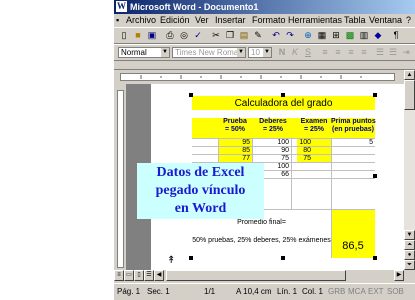 The image size is (415, 300). Describe the element at coordinates (170, 35) in the screenshot. I see `print-icon: ⎙` at that location.